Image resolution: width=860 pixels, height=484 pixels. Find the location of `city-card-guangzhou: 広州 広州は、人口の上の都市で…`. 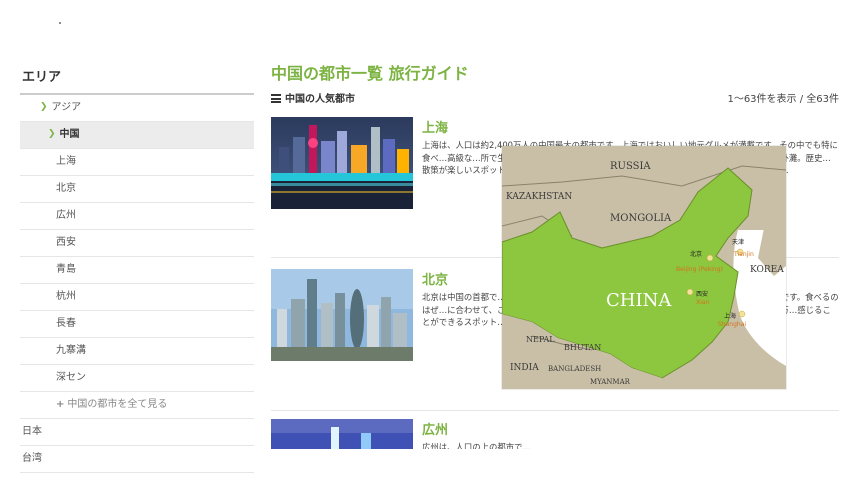

city-card-guangzhou: 広州 広州は、人口の上の都市で… is located at coordinates (555, 434).